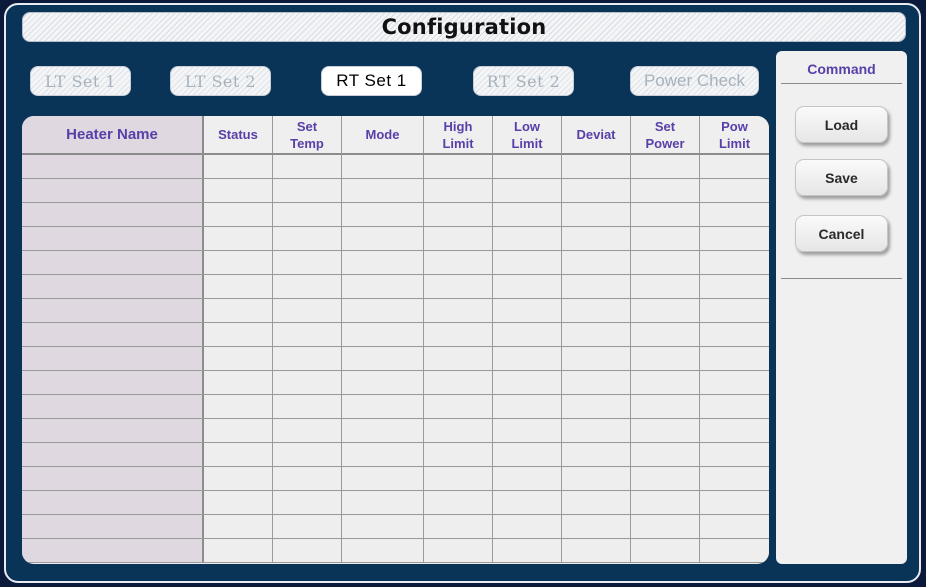  I want to click on load-button: Load, so click(841, 124).